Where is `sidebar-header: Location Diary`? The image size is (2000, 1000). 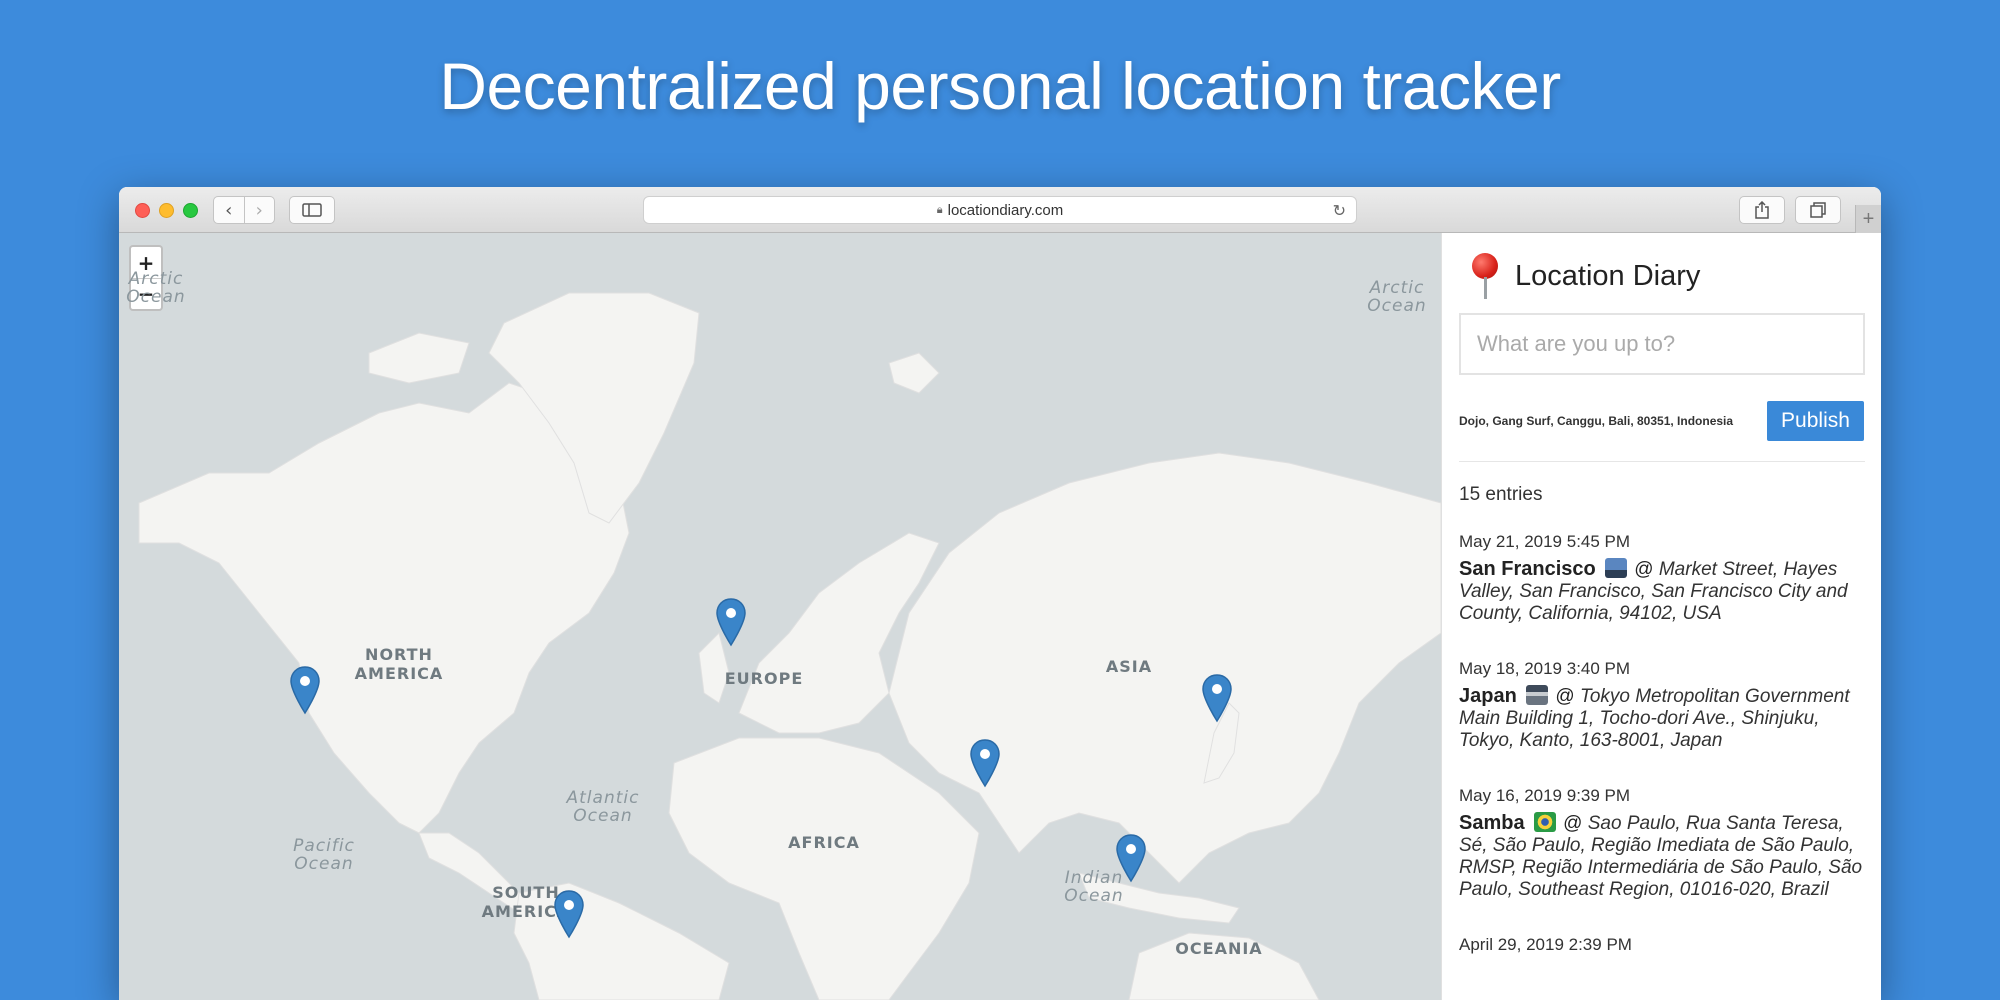
sidebar-header: Location Diary is located at coordinates (1661, 276).